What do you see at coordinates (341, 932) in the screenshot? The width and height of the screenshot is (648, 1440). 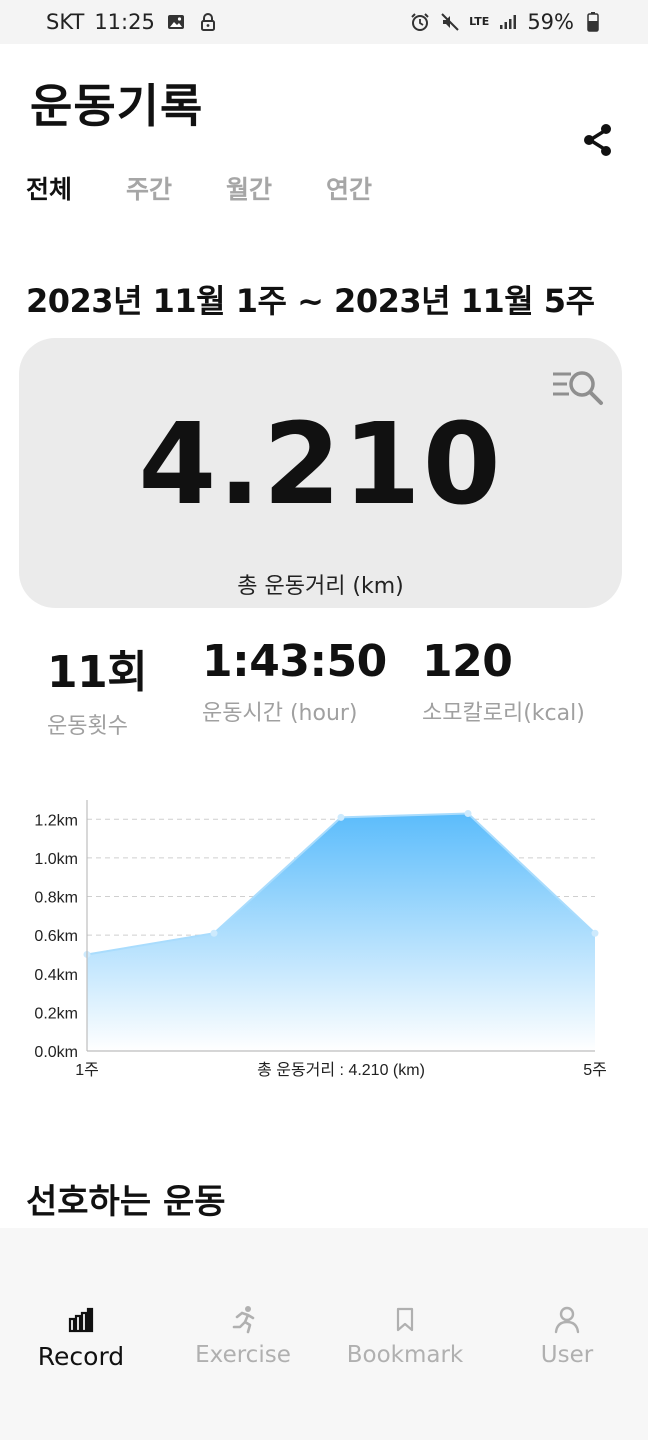 I see `area-fill` at bounding box center [341, 932].